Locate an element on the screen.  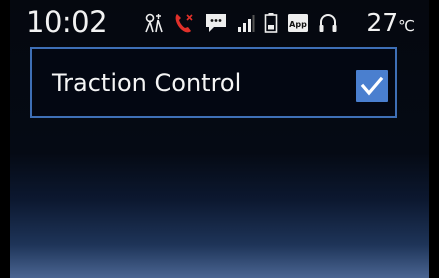
missed-call-icon is located at coordinates (184, 23).